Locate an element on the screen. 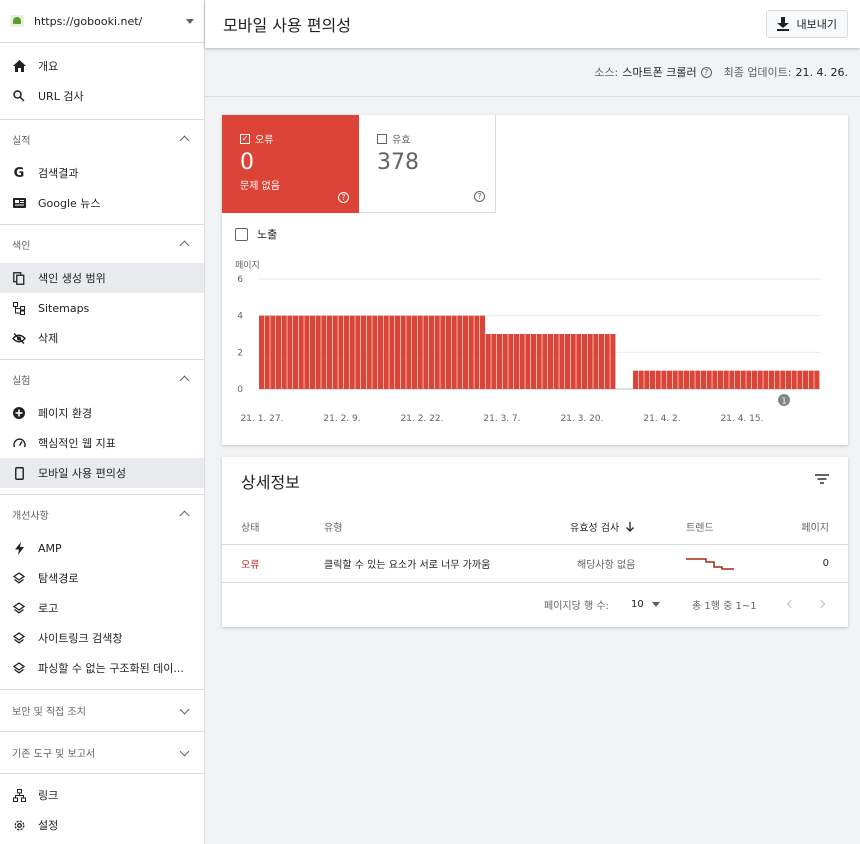 The width and height of the screenshot is (860, 844). sidebar-item-overview: 개요 is located at coordinates (102, 66).